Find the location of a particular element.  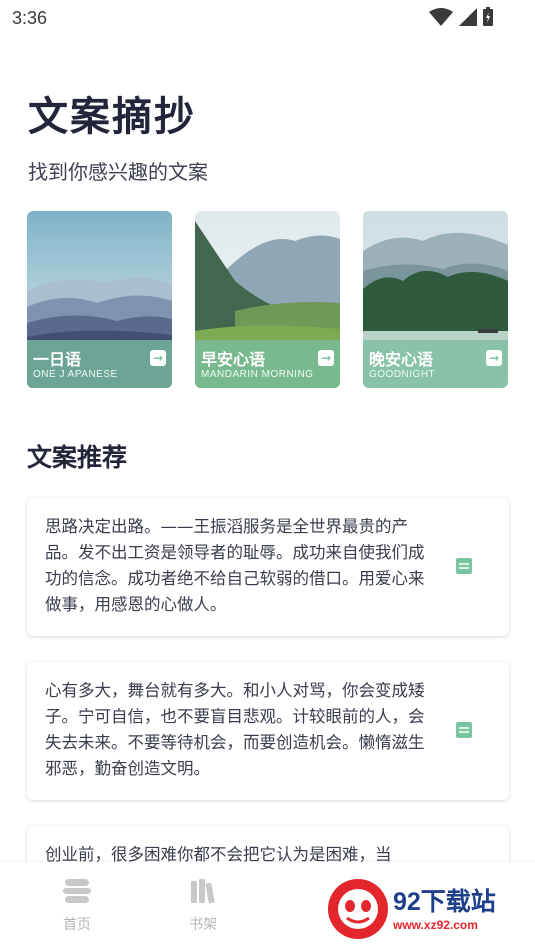

wifi-icon is located at coordinates (441, 16).